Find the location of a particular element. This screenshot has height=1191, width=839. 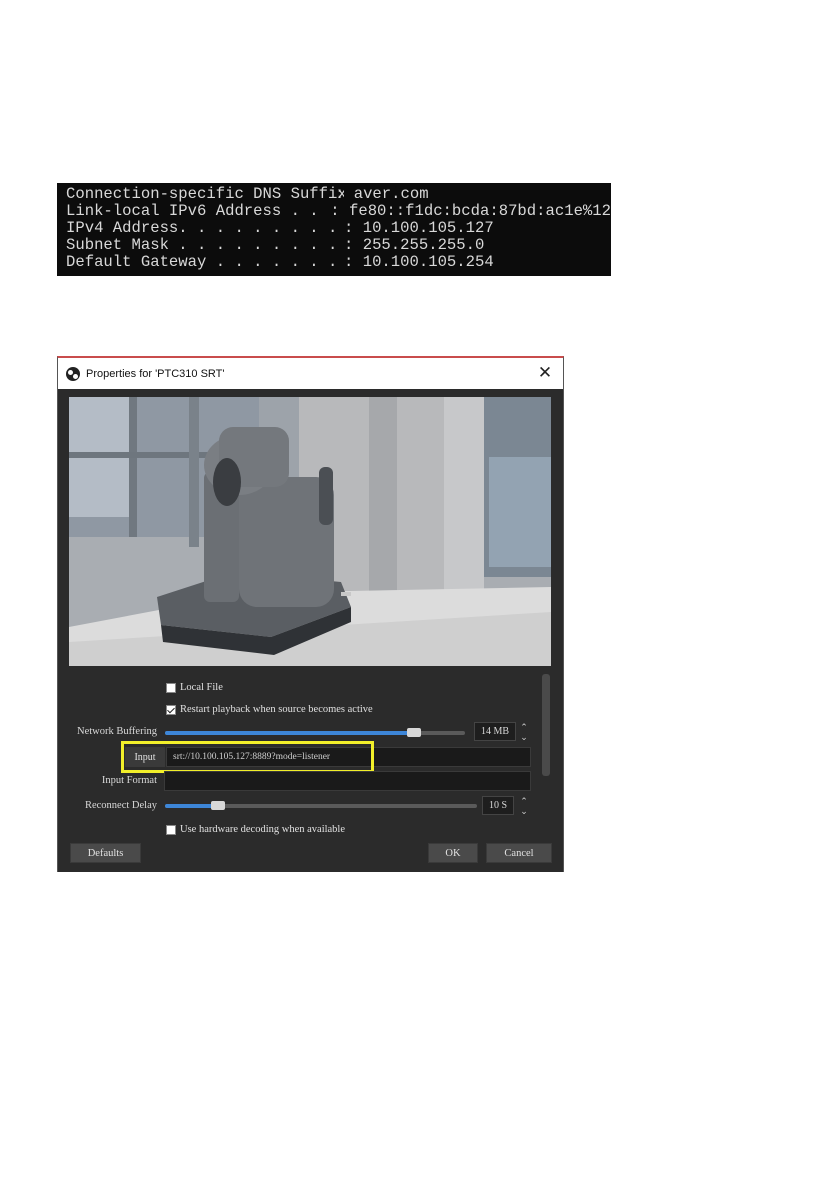

slider-fill is located at coordinates (289, 733).